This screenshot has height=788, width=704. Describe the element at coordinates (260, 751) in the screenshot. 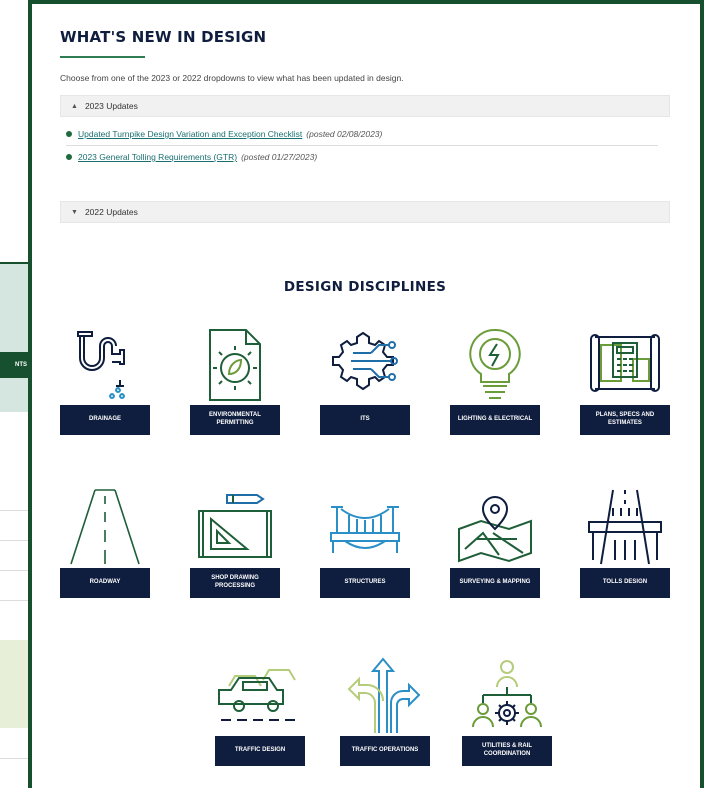

I see `discipline-label: TRAFFIC DESIGN` at that location.